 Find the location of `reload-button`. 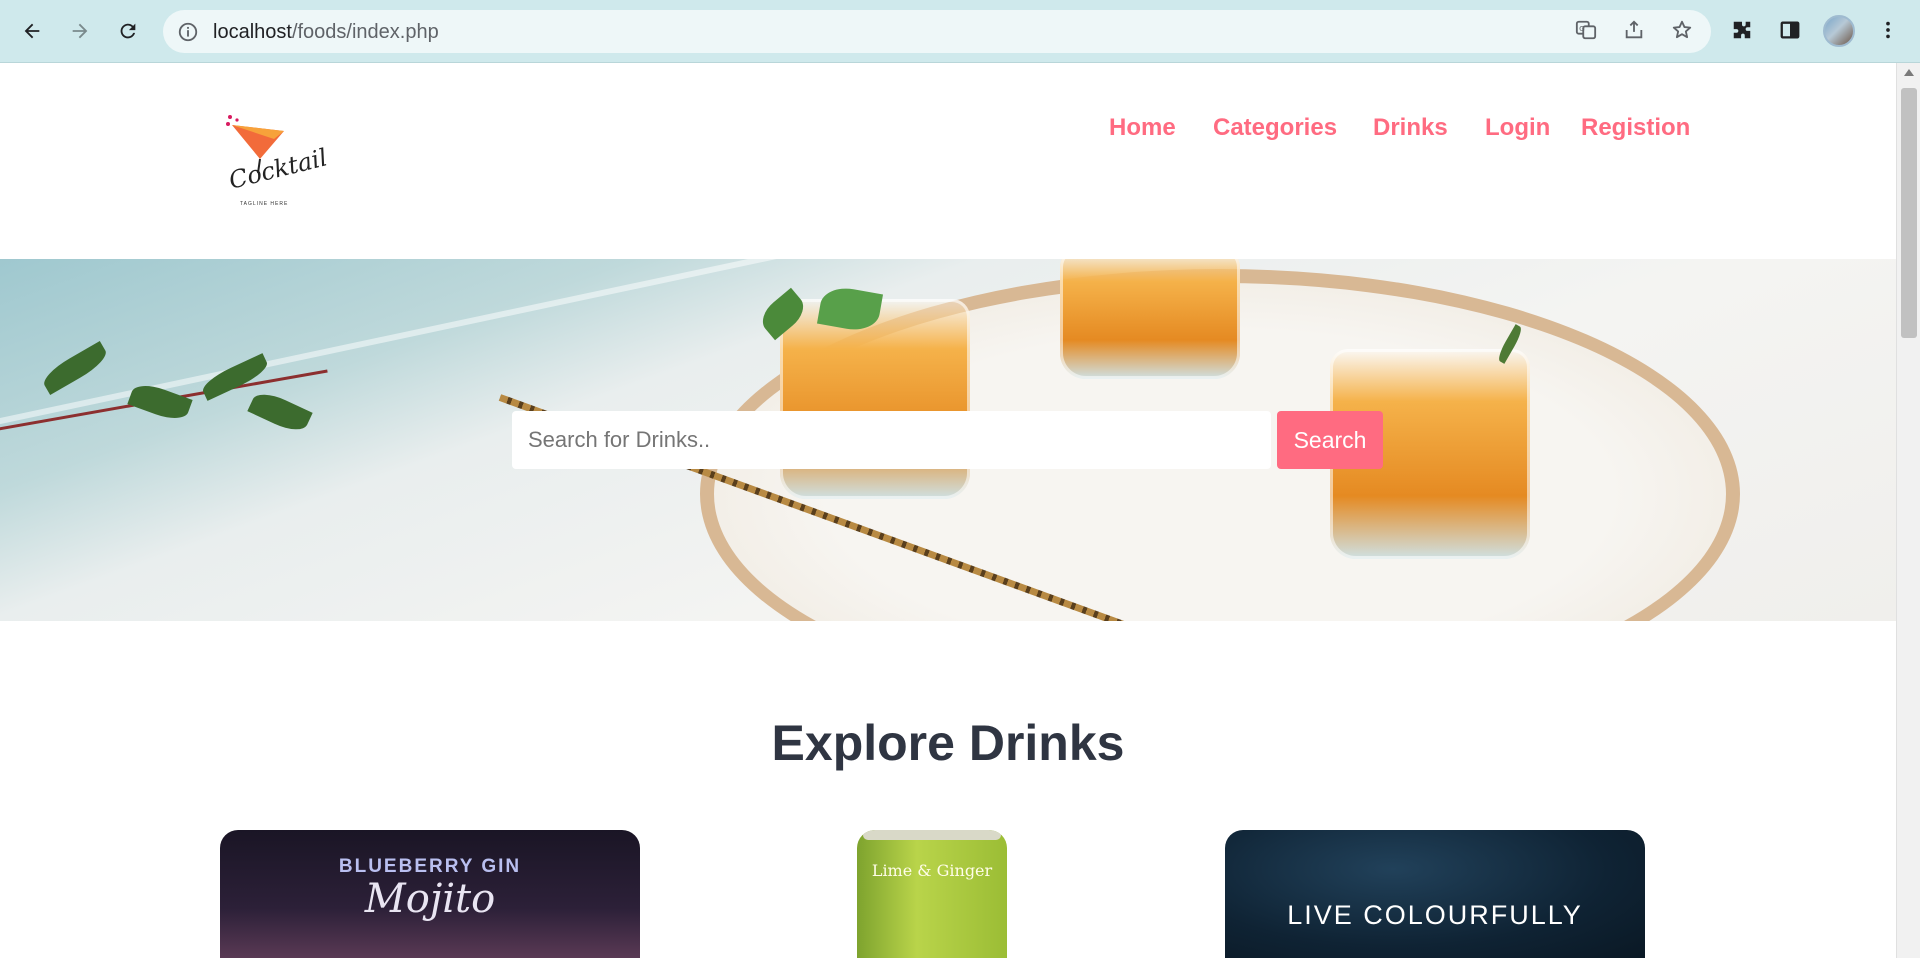

reload-button is located at coordinates (128, 31).